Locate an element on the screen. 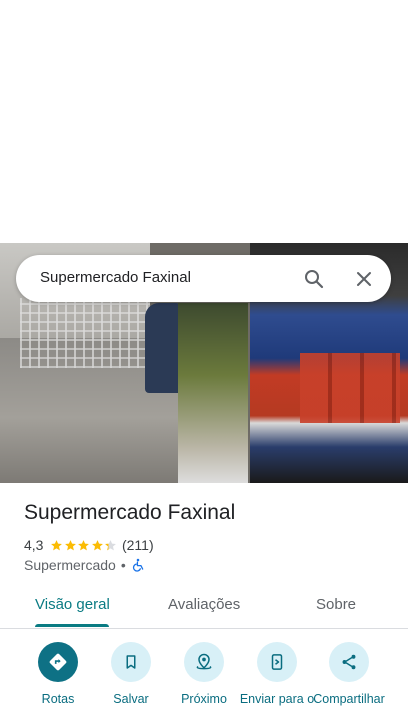 Image resolution: width=408 pixels, height=726 pixels. search-icon is located at coordinates (314, 279).